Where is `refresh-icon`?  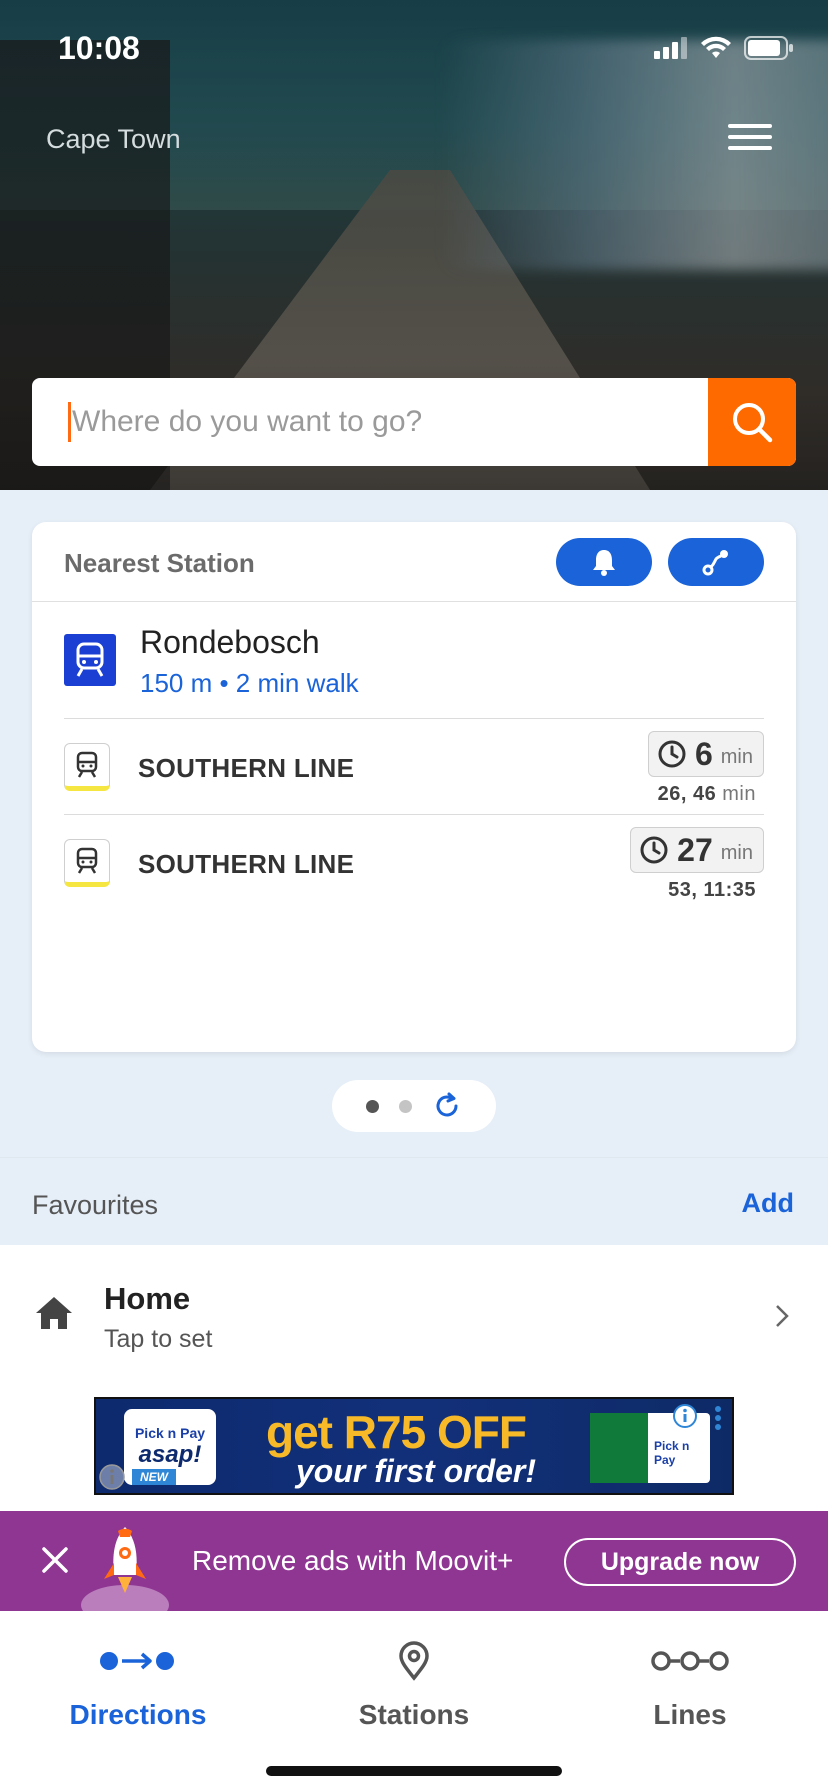
refresh-icon is located at coordinates (447, 1106).